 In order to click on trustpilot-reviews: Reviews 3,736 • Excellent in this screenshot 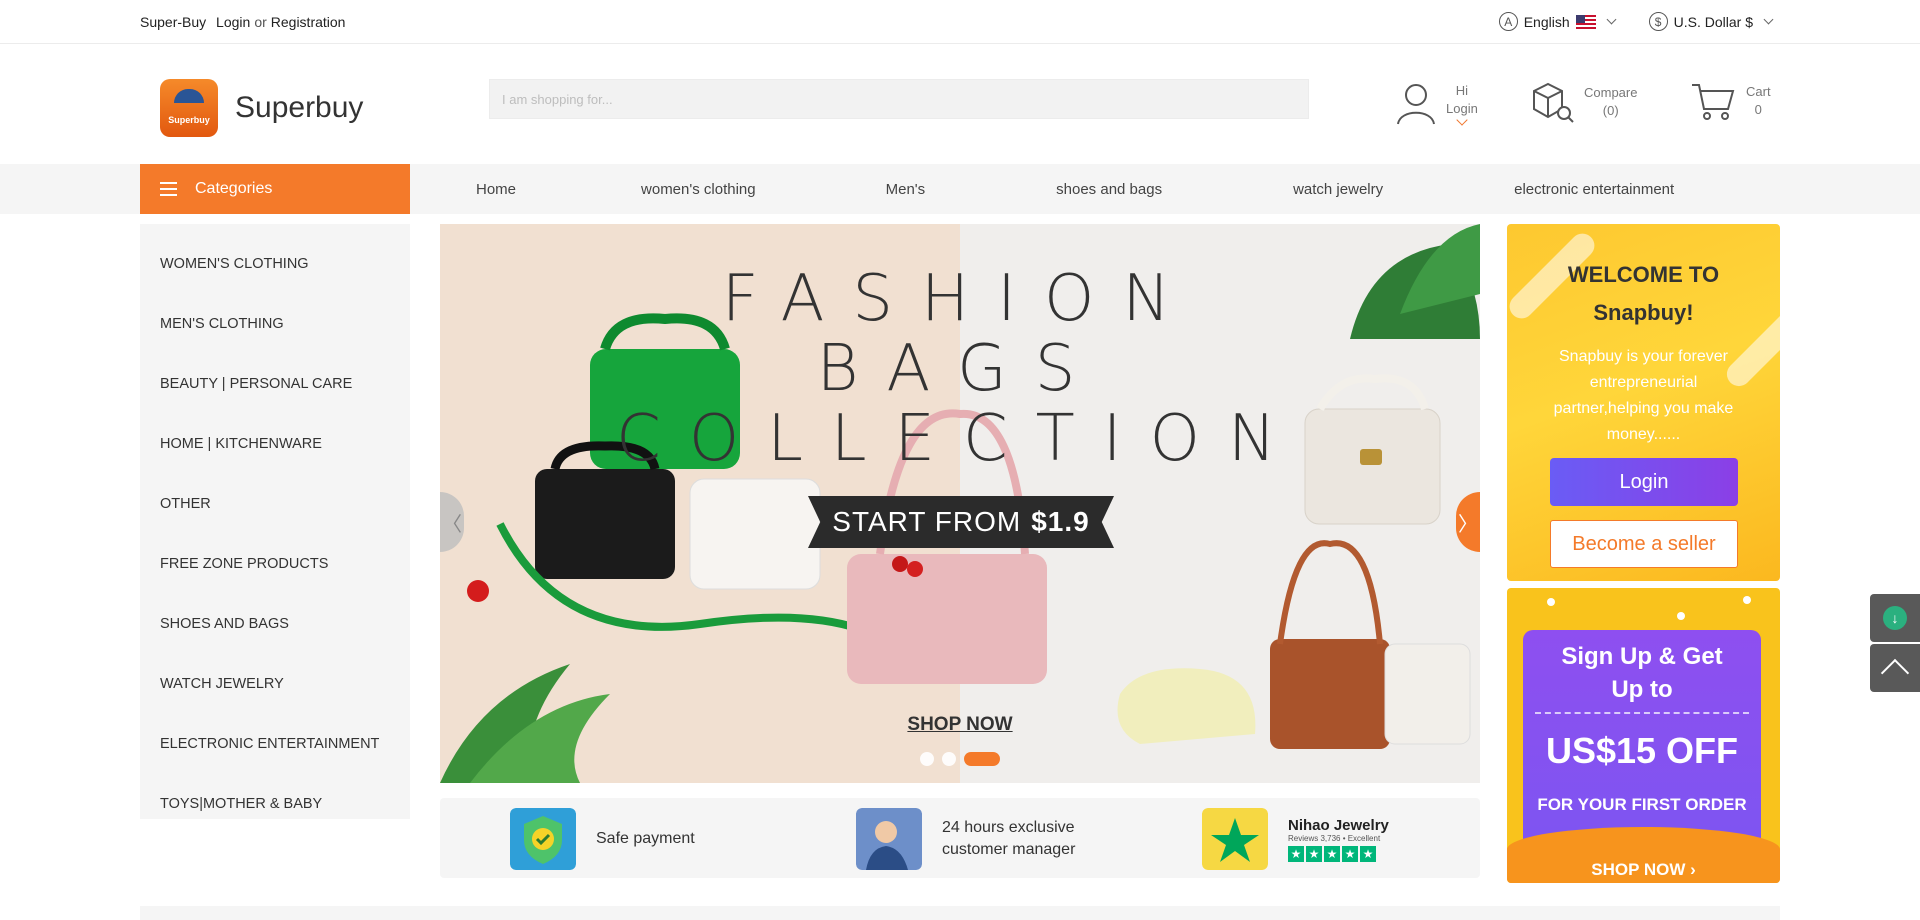, I will do `click(1334, 838)`.